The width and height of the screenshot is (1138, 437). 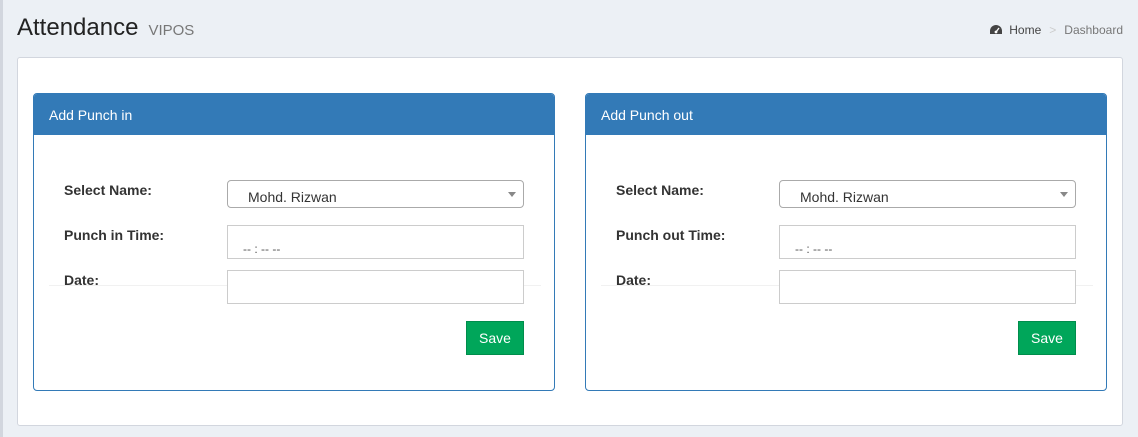 I want to click on punch-out-time-label: Punch out Time:, so click(x=671, y=235).